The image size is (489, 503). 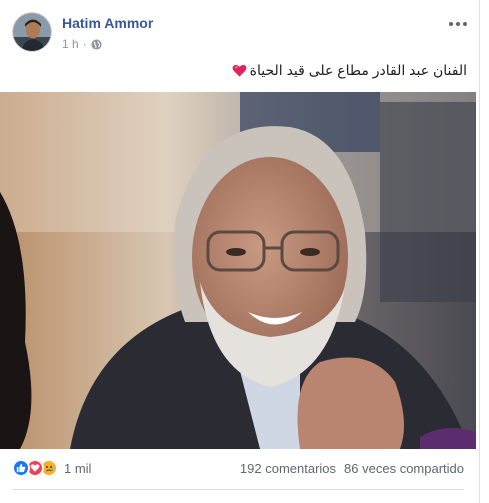 What do you see at coordinates (77, 468) in the screenshot?
I see `reaction-count: 1 mil` at bounding box center [77, 468].